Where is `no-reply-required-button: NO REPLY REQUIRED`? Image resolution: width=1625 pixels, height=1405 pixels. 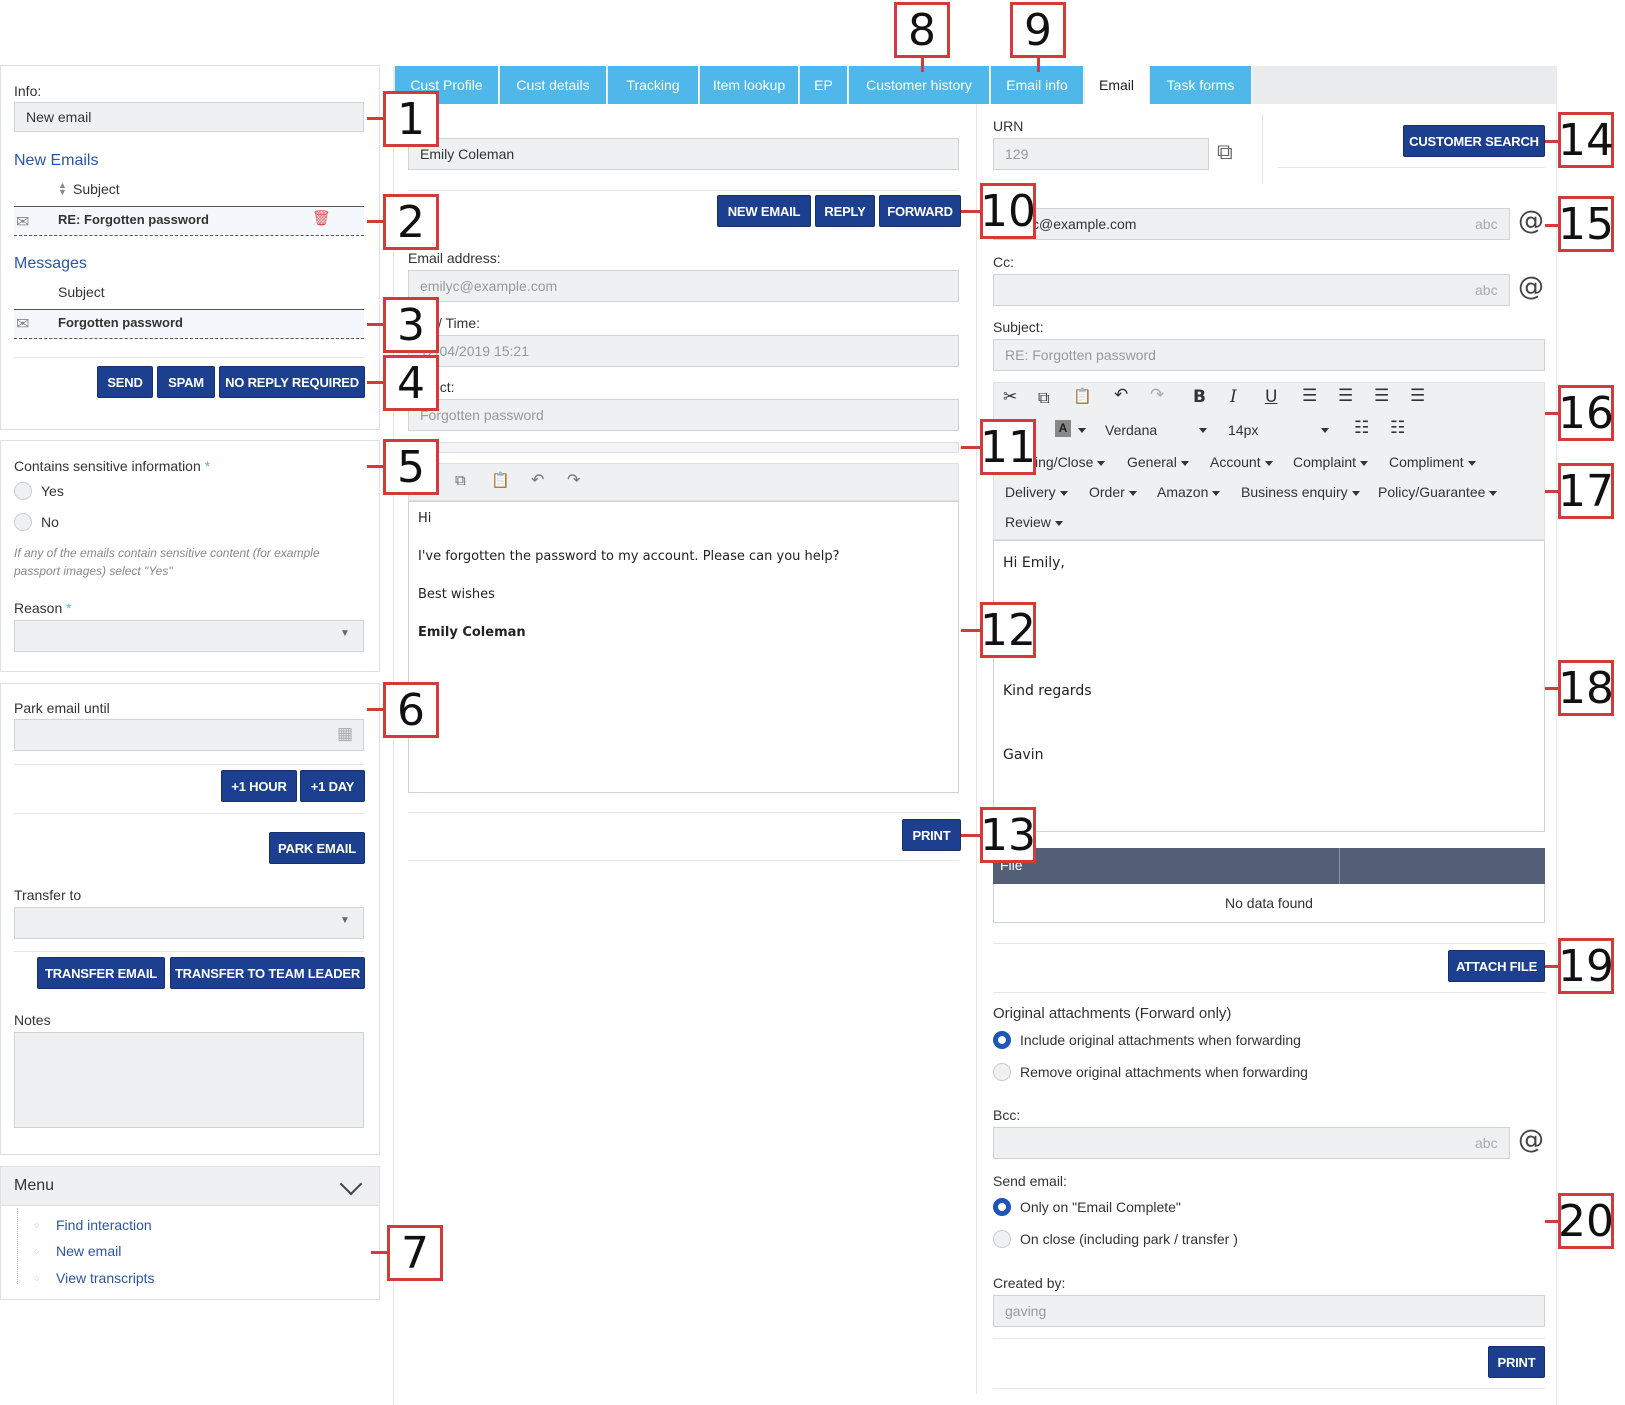 no-reply-required-button: NO REPLY REQUIRED is located at coordinates (292, 382).